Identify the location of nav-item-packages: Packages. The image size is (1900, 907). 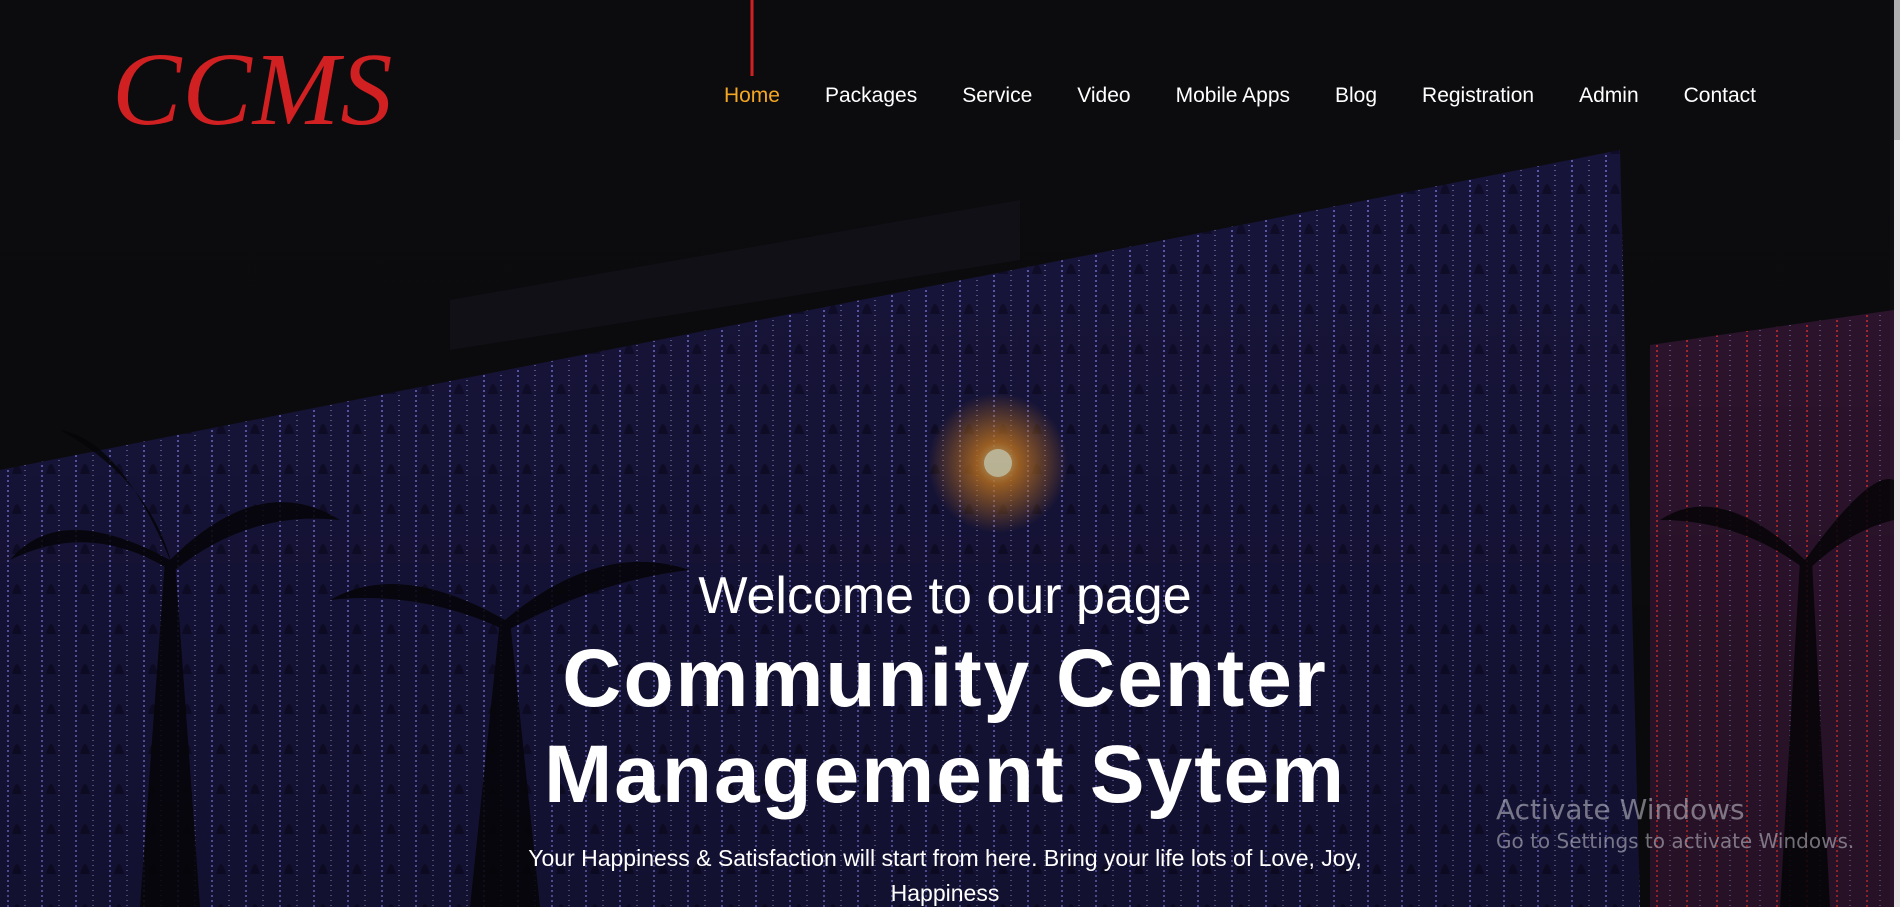
(871, 96).